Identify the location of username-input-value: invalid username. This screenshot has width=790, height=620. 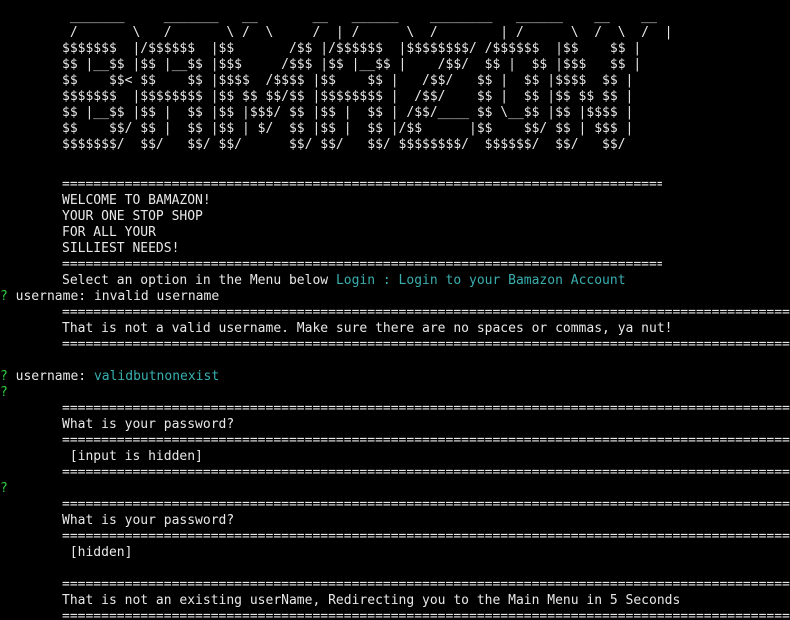
(156, 296).